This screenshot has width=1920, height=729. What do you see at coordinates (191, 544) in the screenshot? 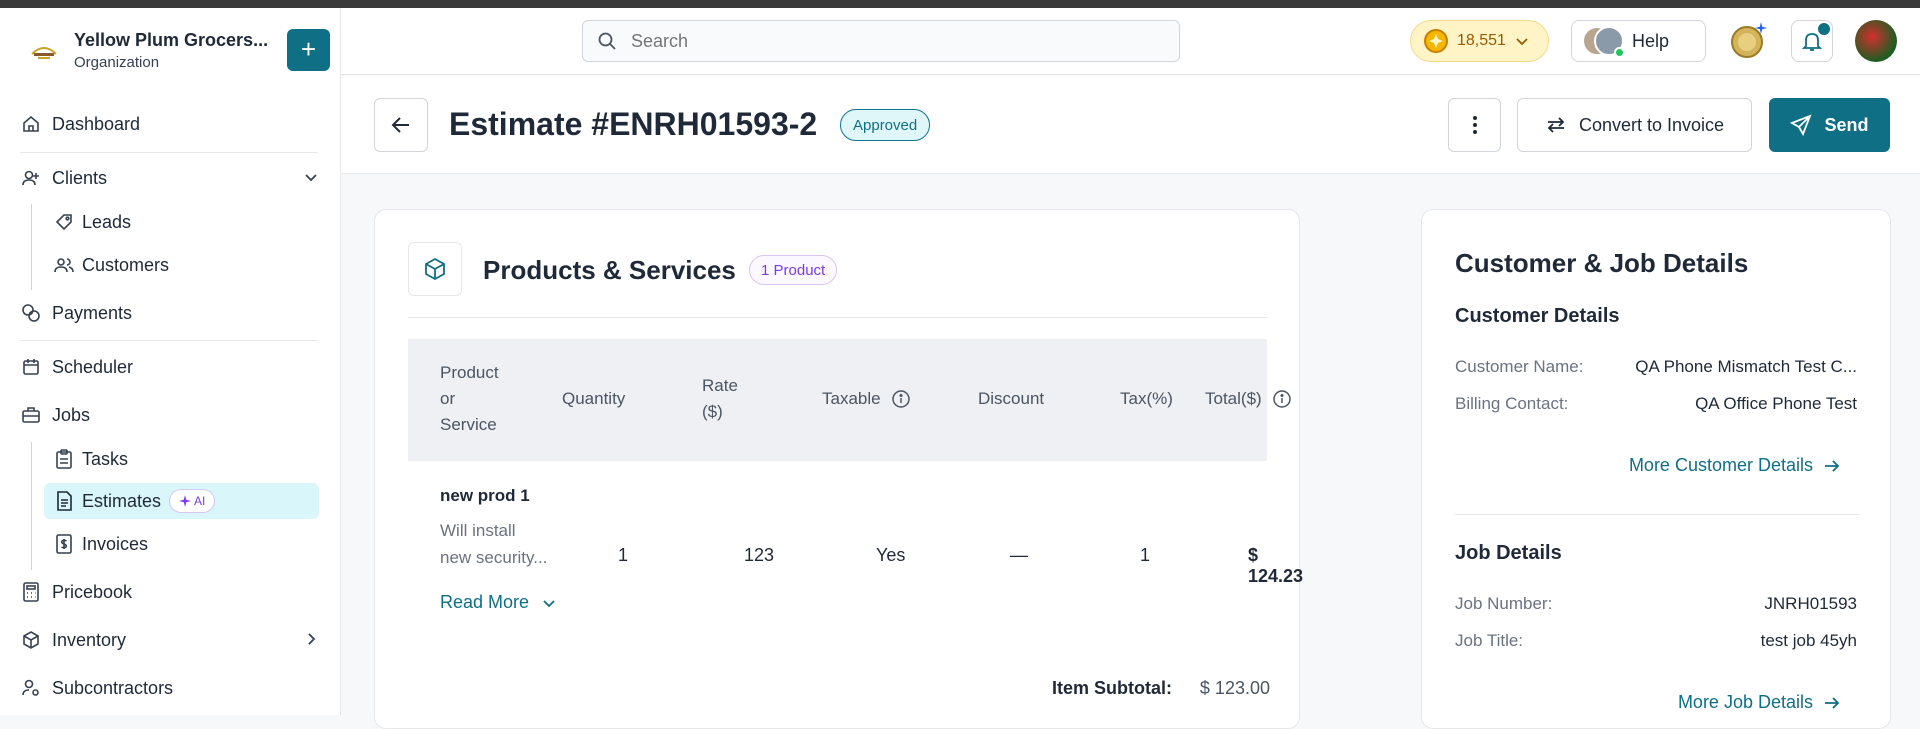
I see `sidebar-item-invoices: Invoices` at bounding box center [191, 544].